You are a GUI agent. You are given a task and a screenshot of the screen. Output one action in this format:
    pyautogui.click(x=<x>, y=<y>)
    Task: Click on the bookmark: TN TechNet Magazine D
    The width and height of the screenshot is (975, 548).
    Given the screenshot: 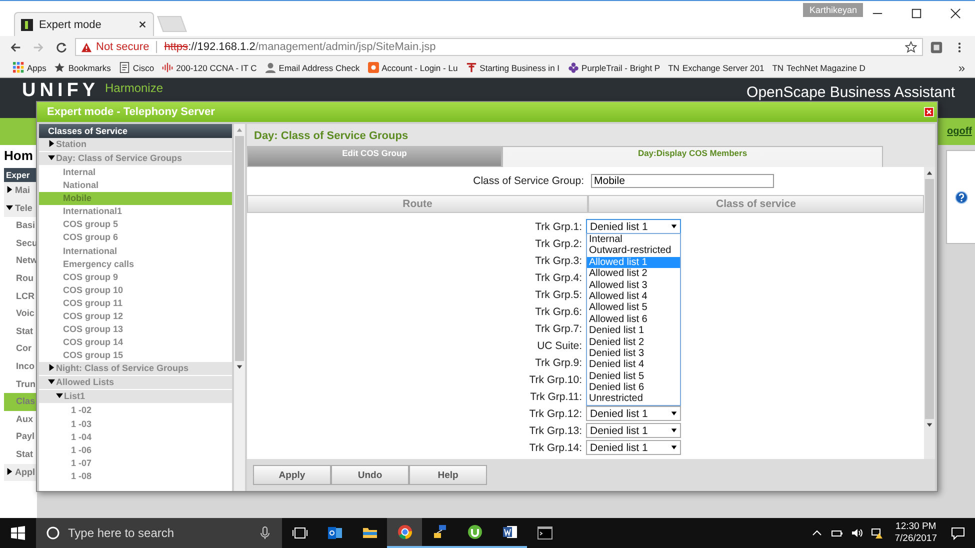 What is the action you would take?
    pyautogui.click(x=818, y=67)
    